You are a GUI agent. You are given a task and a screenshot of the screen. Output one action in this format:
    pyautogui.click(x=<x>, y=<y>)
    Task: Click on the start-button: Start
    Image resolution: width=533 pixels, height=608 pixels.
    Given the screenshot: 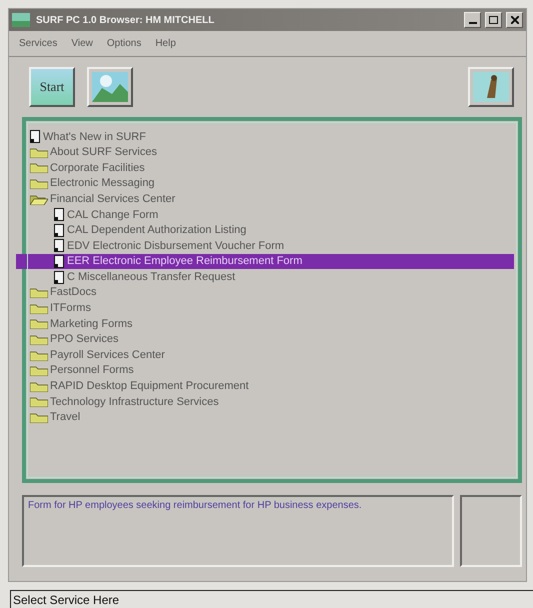 What is the action you would take?
    pyautogui.click(x=52, y=87)
    